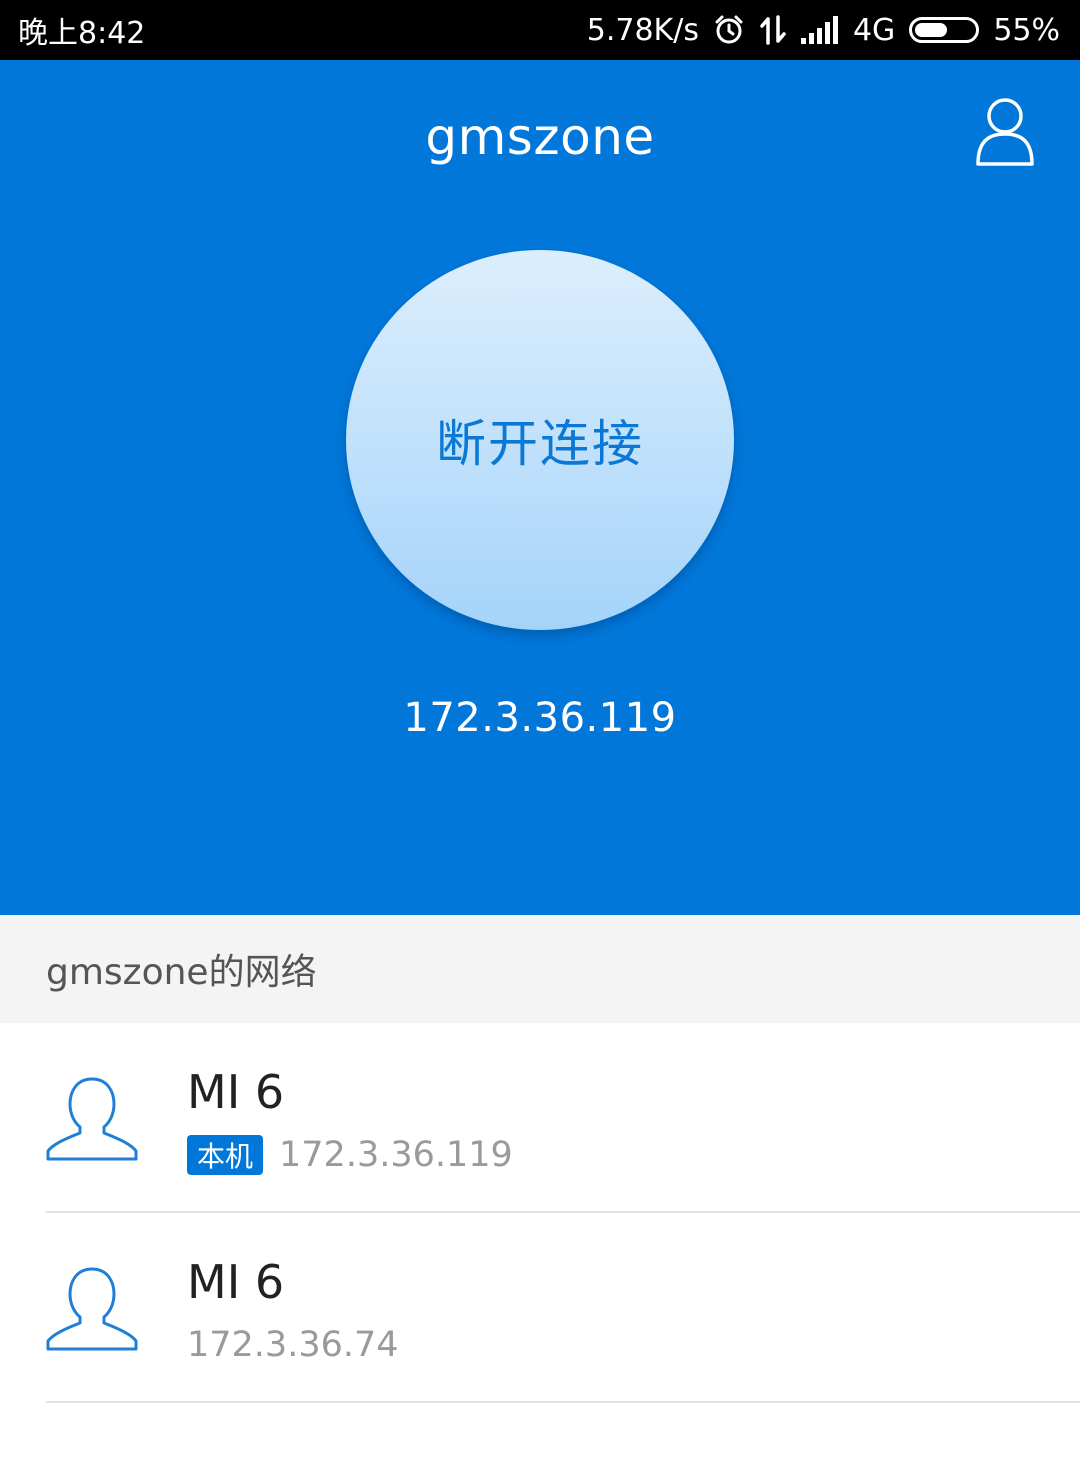  Describe the element at coordinates (540, 969) in the screenshot. I see `network-section-header: gmszone的网络` at that location.